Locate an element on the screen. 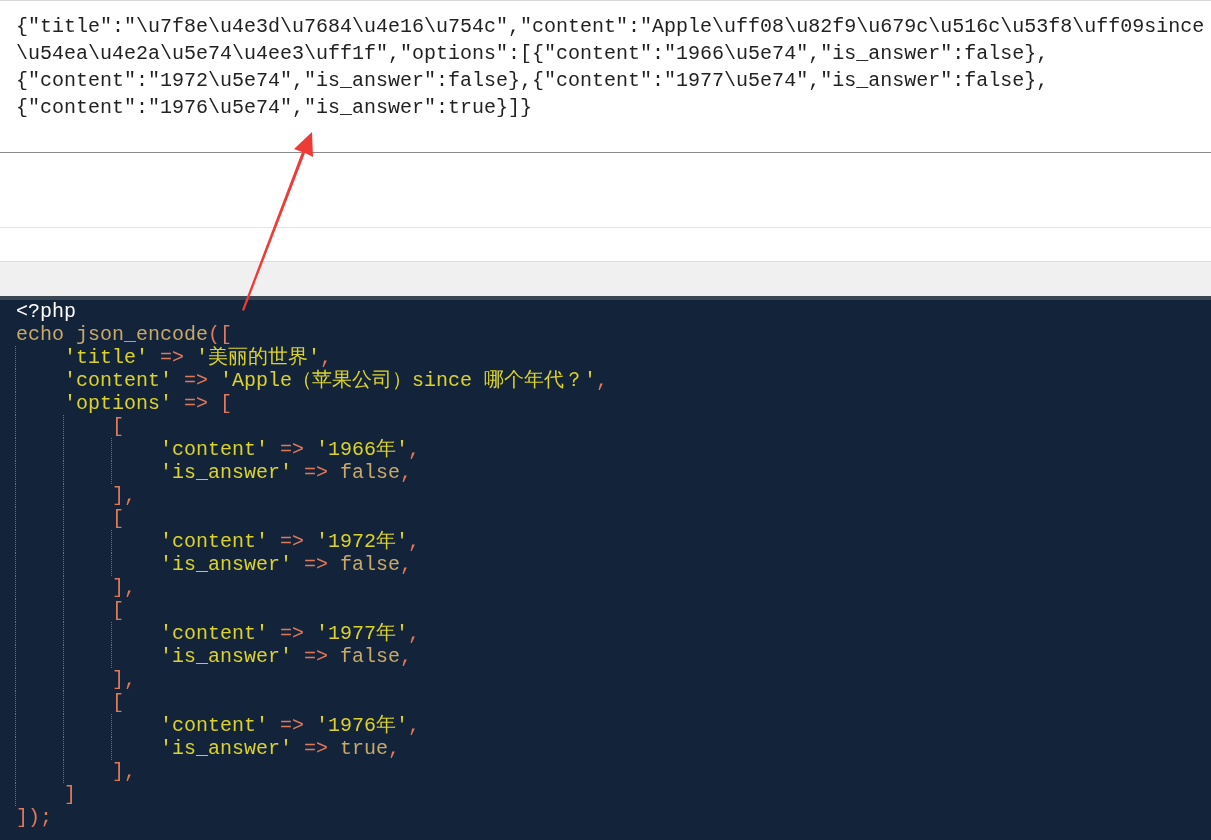 This screenshot has width=1211, height=840. output-line: {"title":"\u7f8e\u4e3d\u7684\u4e16\u754c","content":"Apple\uff08\u82f9\u679c\u516c\u53f8\uff09since is located at coordinates (610, 27).